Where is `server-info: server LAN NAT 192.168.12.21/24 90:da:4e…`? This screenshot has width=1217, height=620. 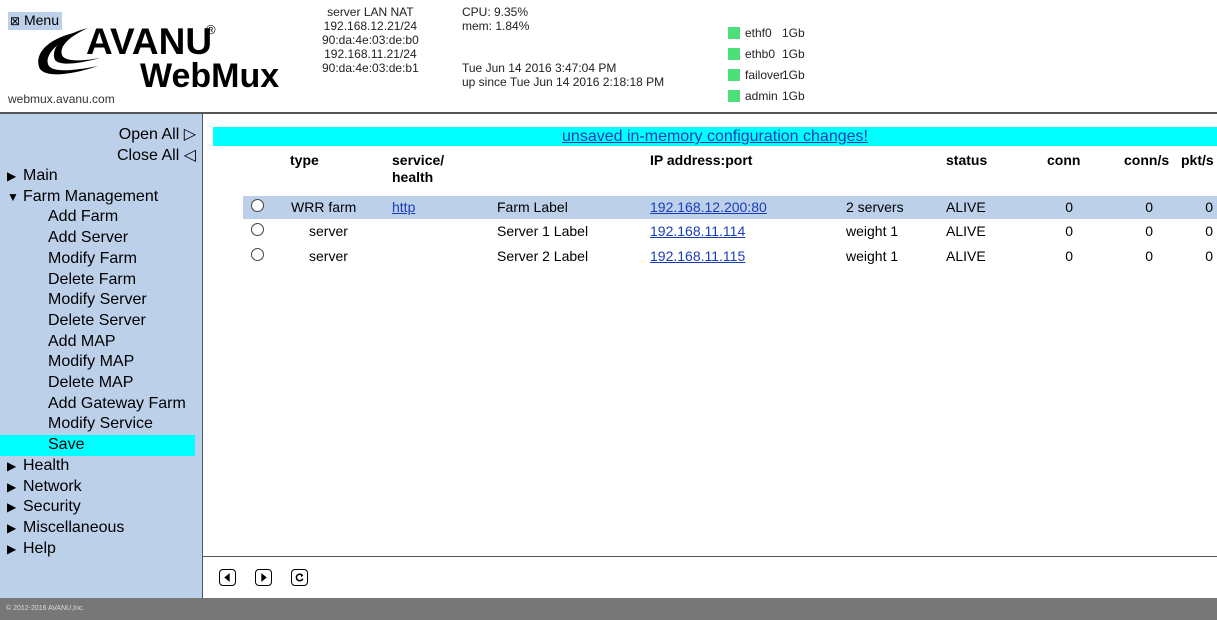 server-info: server LAN NAT 192.168.12.21/24 90:da:4e… is located at coordinates (370, 40).